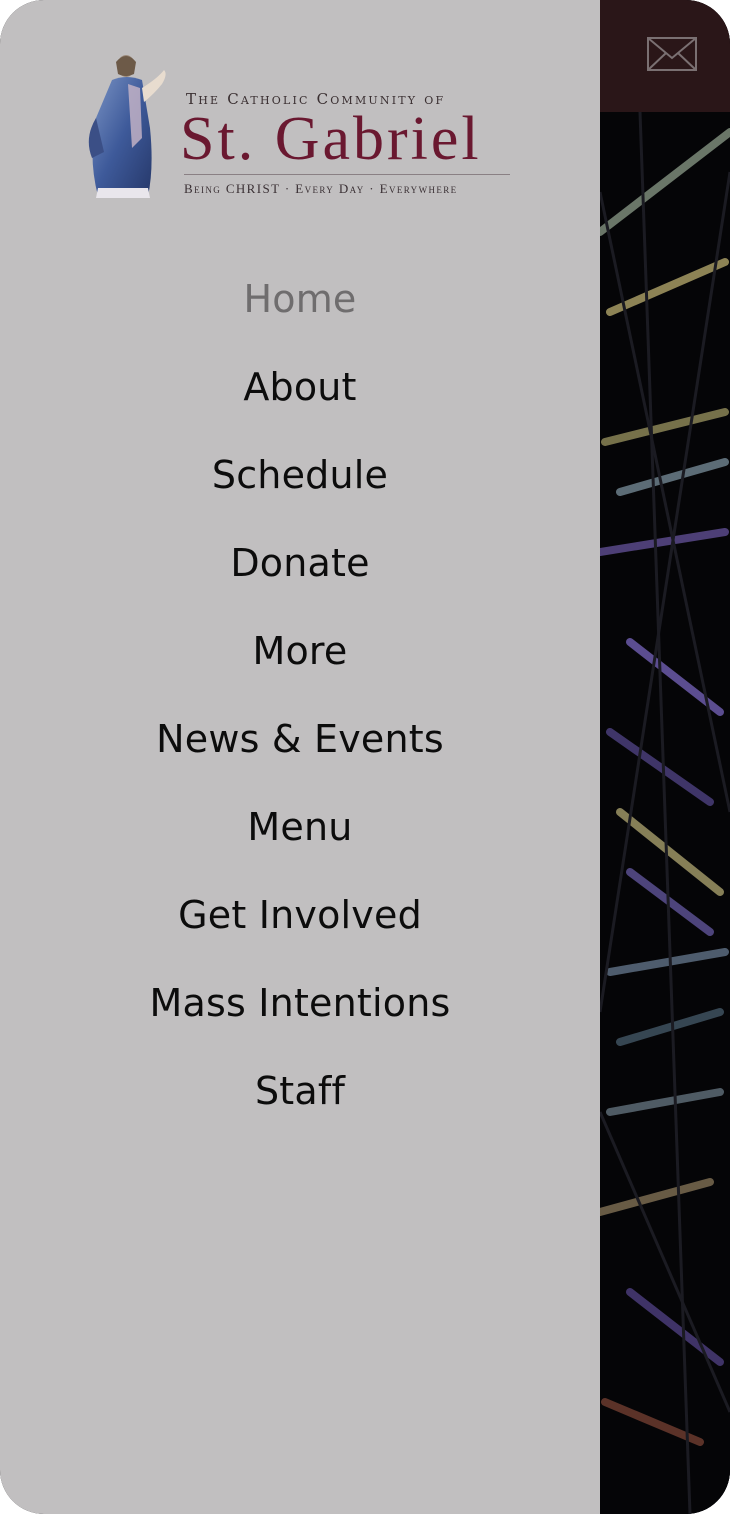 The width and height of the screenshot is (730, 1514). What do you see at coordinates (300, 299) in the screenshot?
I see `nav-item-home: Home` at bounding box center [300, 299].